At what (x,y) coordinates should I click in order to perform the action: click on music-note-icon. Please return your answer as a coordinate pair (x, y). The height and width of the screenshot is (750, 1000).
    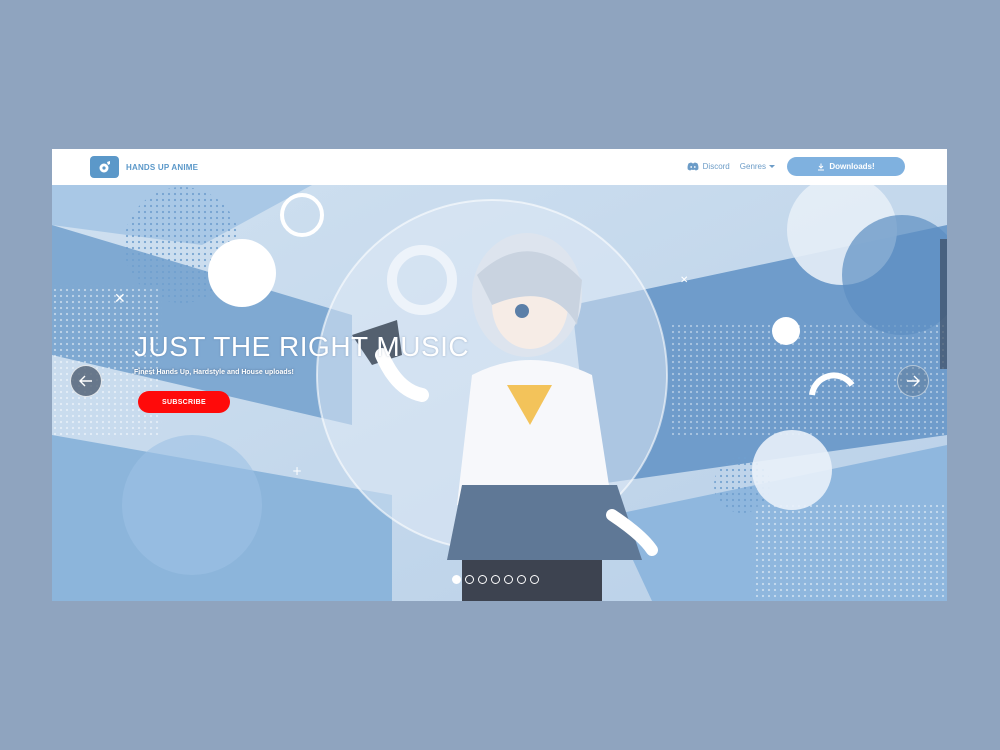
    Looking at the image, I should click on (104, 167).